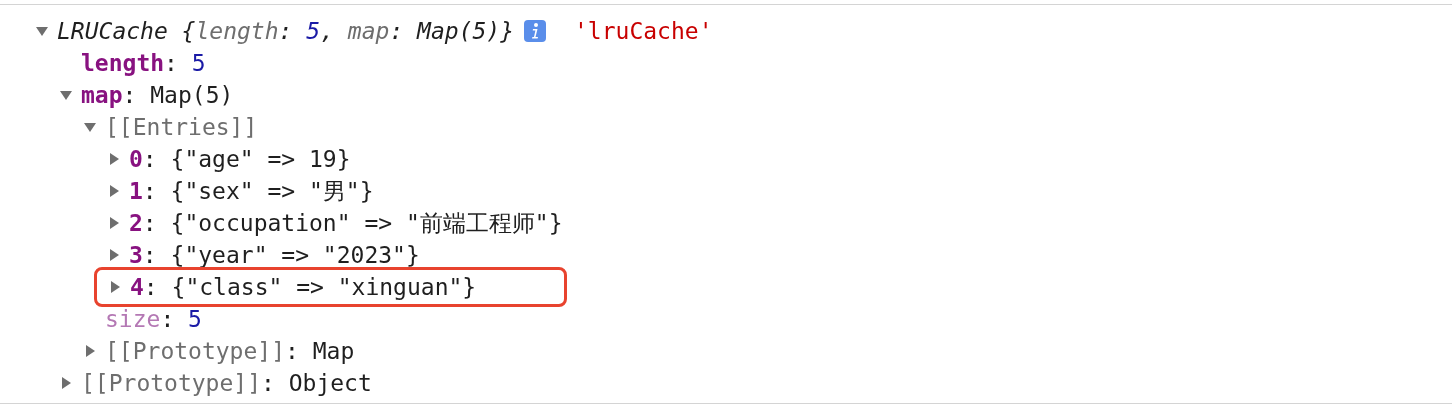 Image resolution: width=1452 pixels, height=412 pixels. What do you see at coordinates (143, 63) in the screenshot?
I see `property-line: length: 5` at bounding box center [143, 63].